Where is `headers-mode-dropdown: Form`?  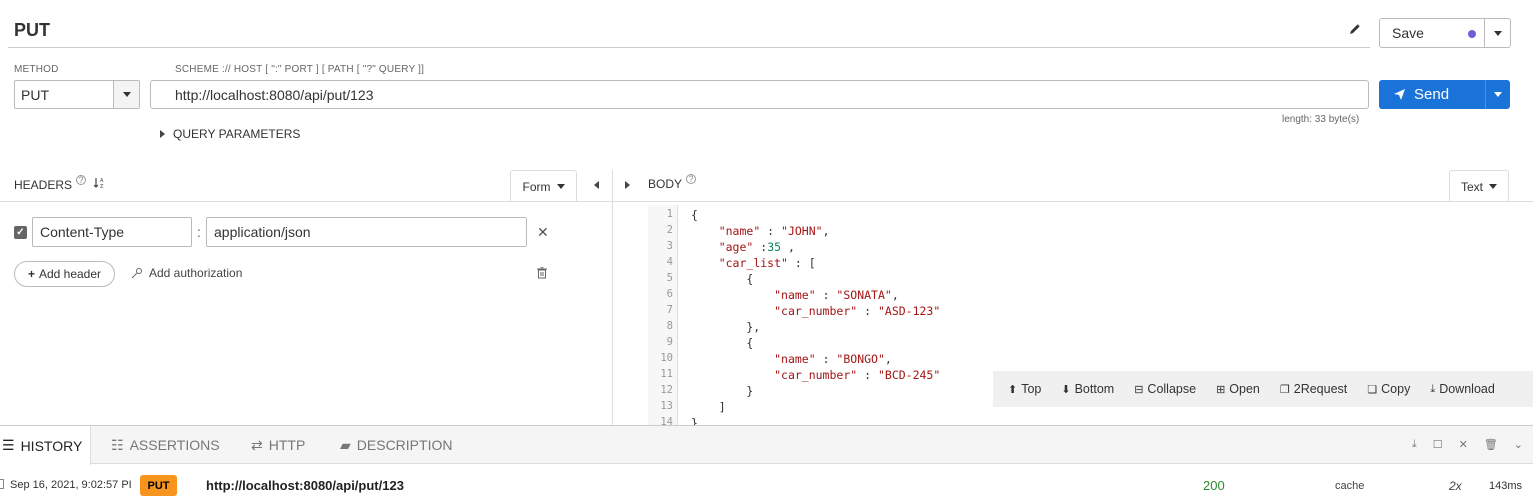
headers-mode-dropdown: Form is located at coordinates (543, 186).